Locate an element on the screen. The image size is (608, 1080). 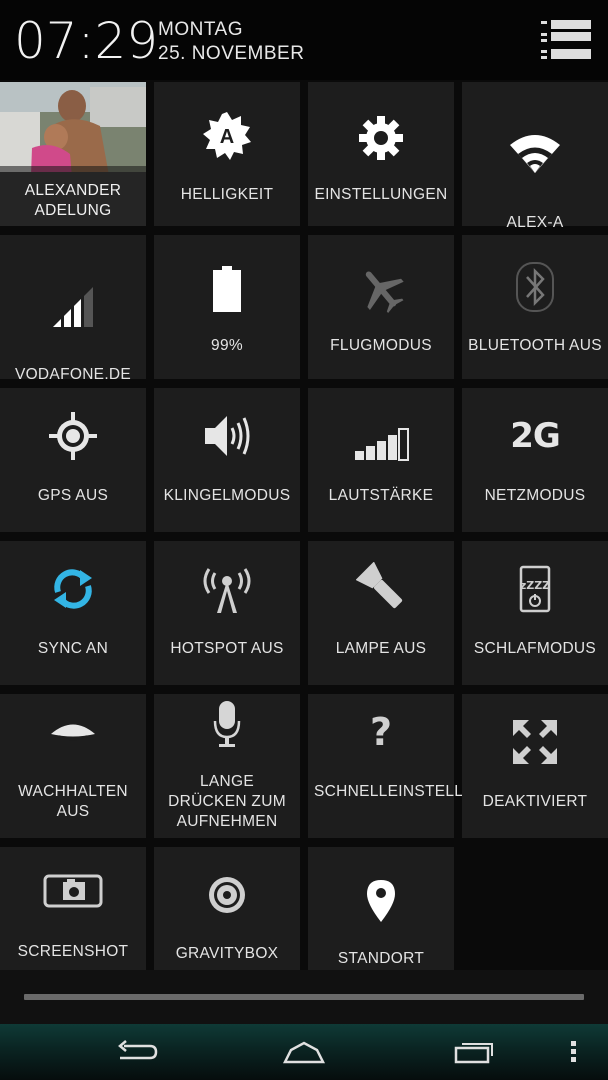
status-header: 07:29 MONTAG 25. NOVEMBER is located at coordinates (304, 40).